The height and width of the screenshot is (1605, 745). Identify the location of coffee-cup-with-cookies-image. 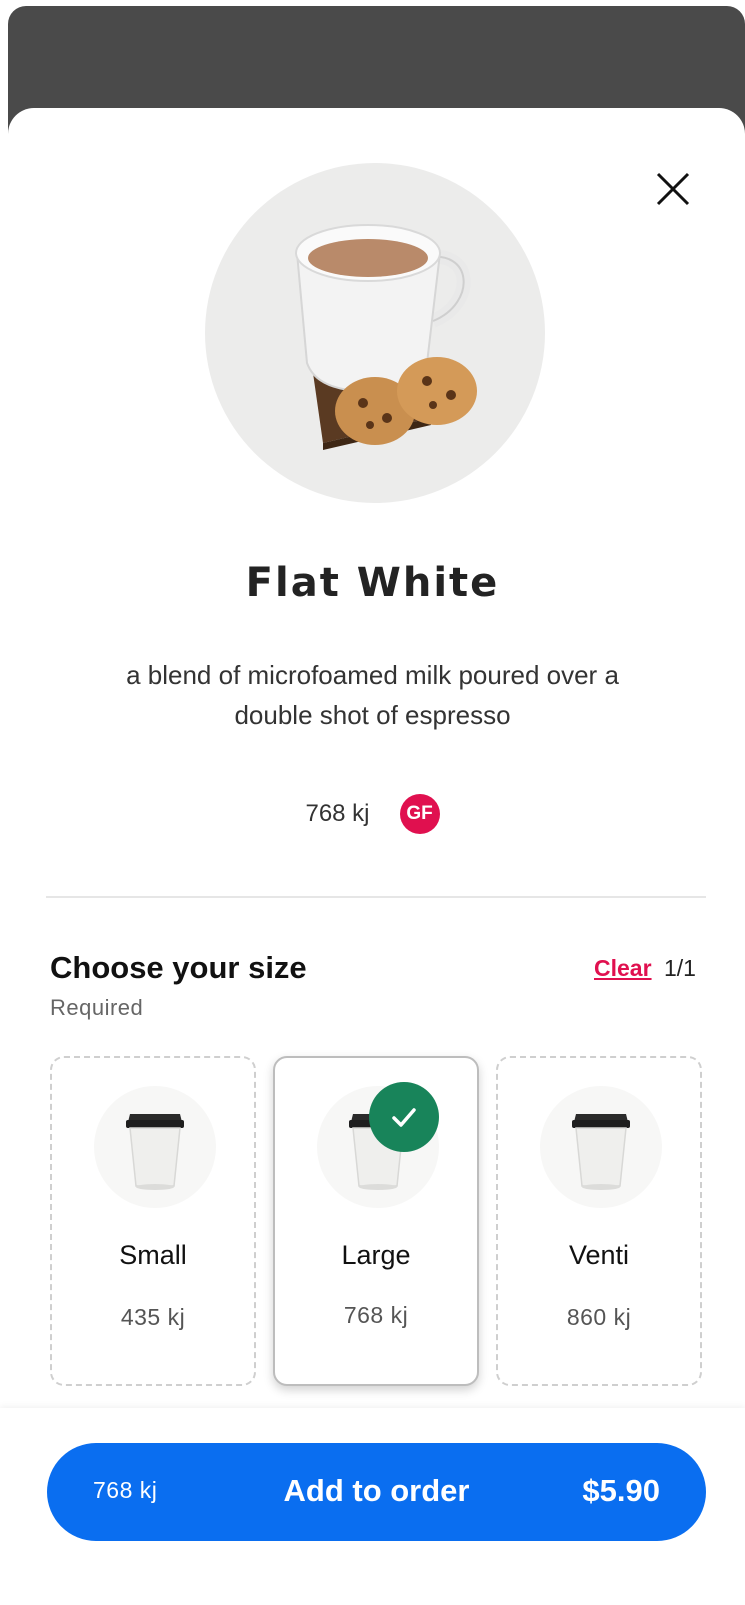
(386, 337).